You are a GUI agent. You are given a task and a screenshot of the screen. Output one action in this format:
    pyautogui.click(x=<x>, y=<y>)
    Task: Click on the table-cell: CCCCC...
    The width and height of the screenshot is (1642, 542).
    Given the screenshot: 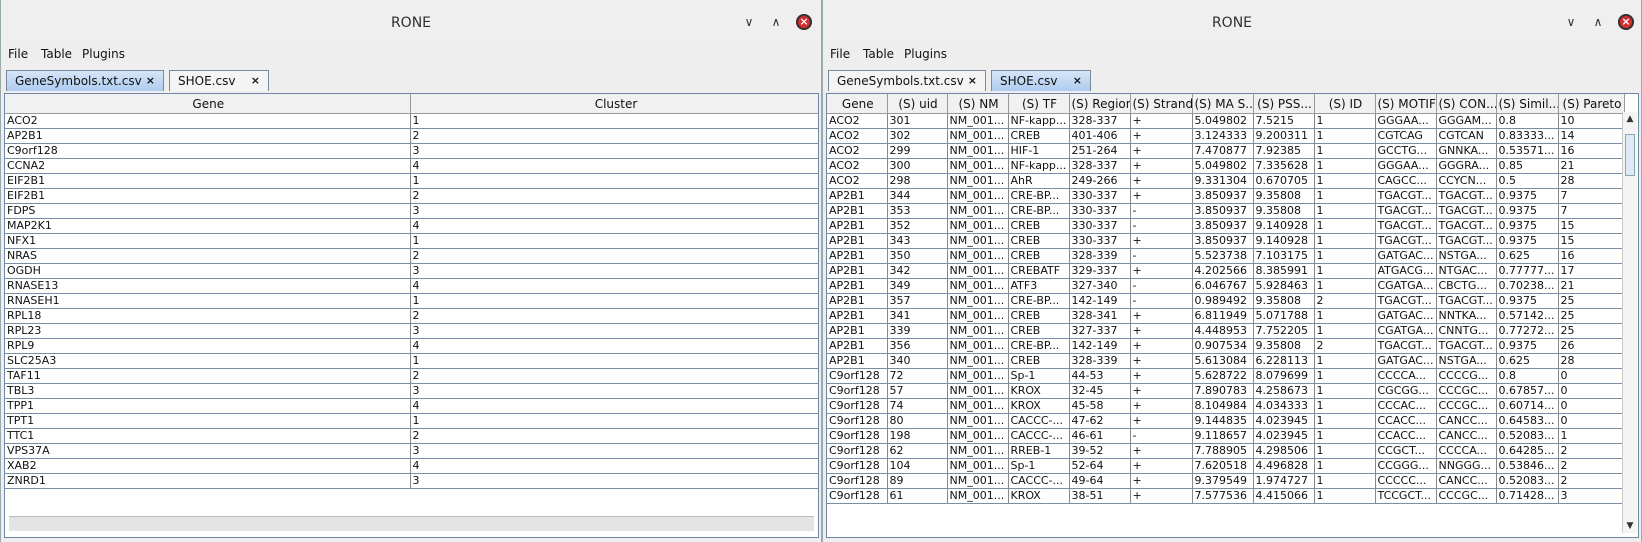 What is the action you would take?
    pyautogui.click(x=1406, y=481)
    